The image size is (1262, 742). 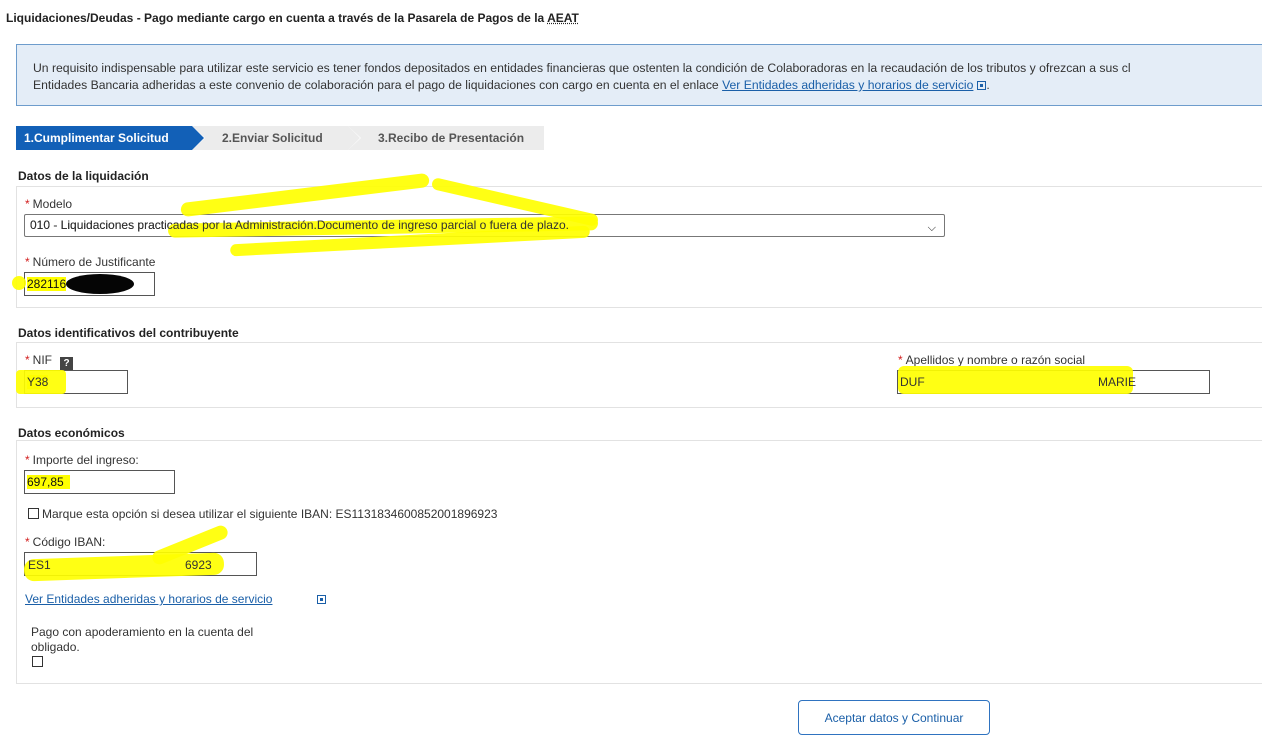 I want to click on step-recibo: 3.Recibo de Presentación, so click(x=446, y=138).